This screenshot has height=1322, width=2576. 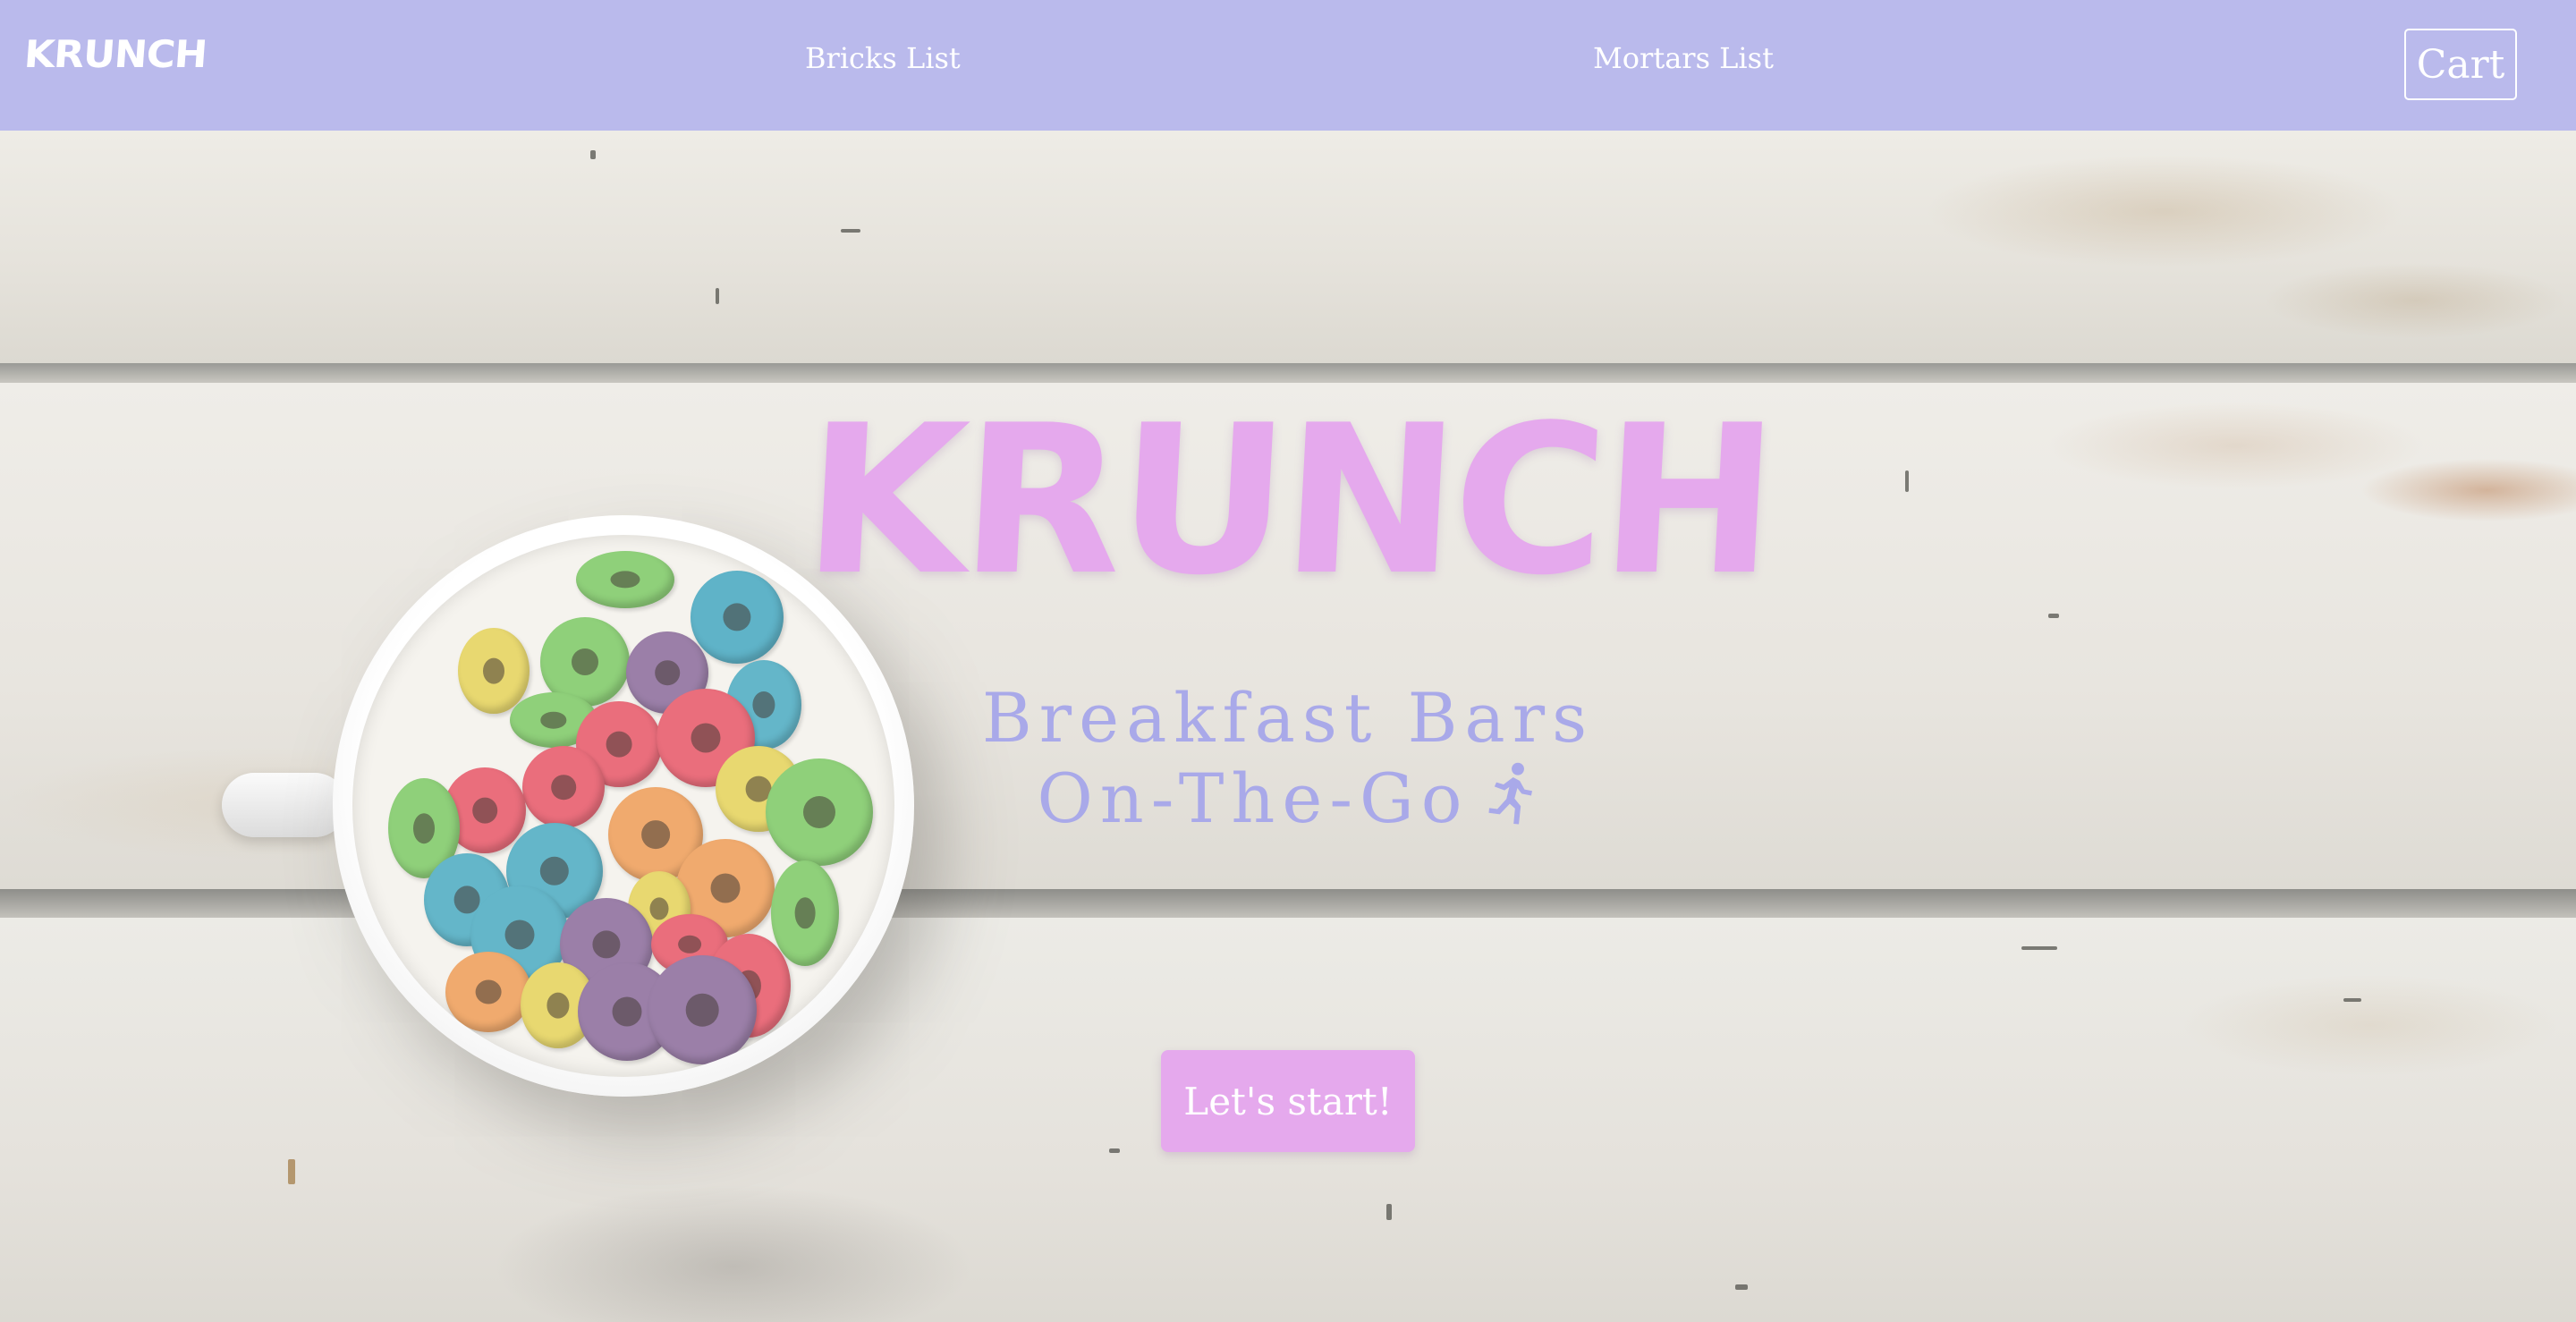 I want to click on hero-title: KRUNCH, so click(x=1288, y=502).